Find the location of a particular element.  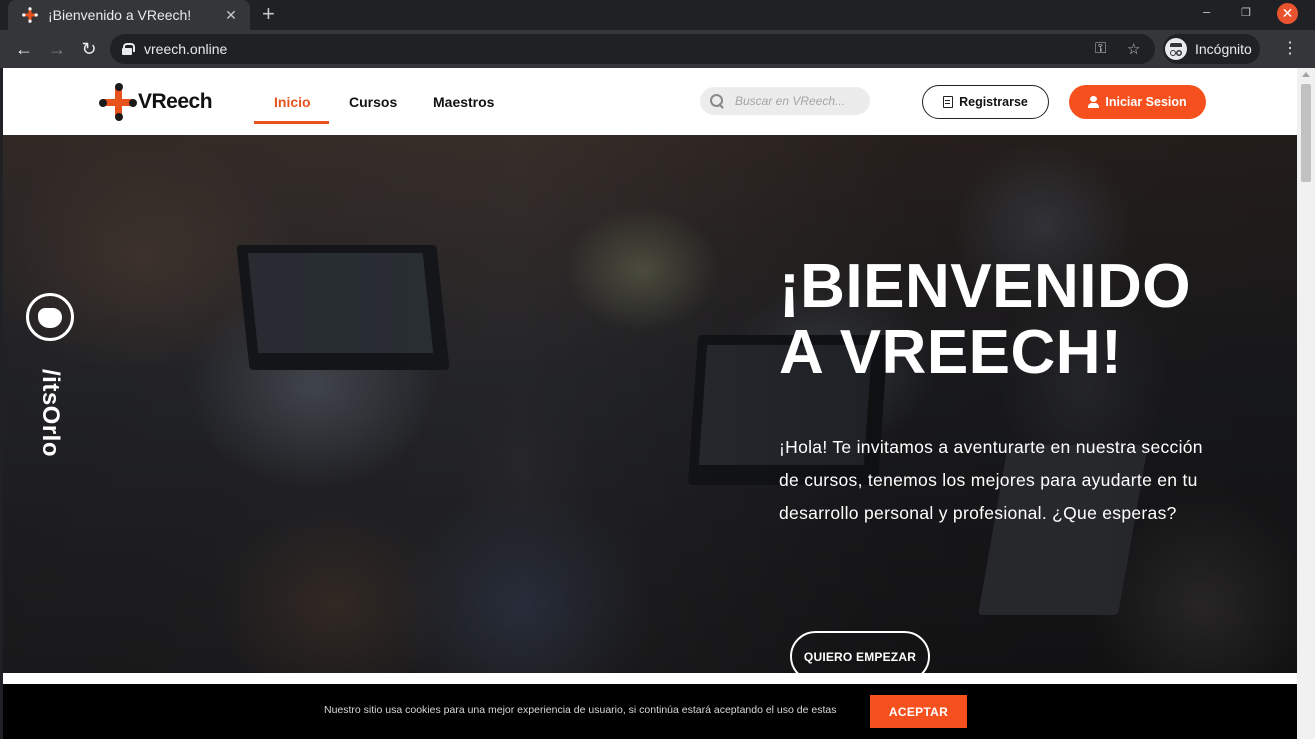

tab-title: ¡Bienvenido a VReech! is located at coordinates (120, 15).